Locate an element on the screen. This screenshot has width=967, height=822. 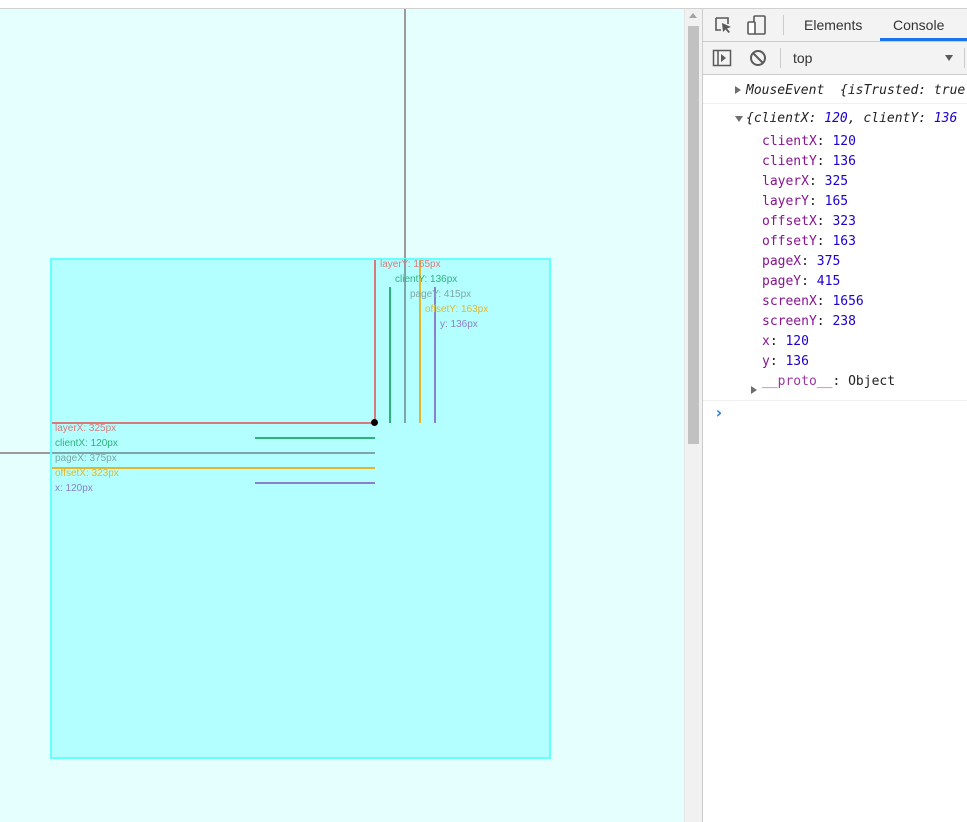
object-property-row: x: 120 is located at coordinates (785, 341).